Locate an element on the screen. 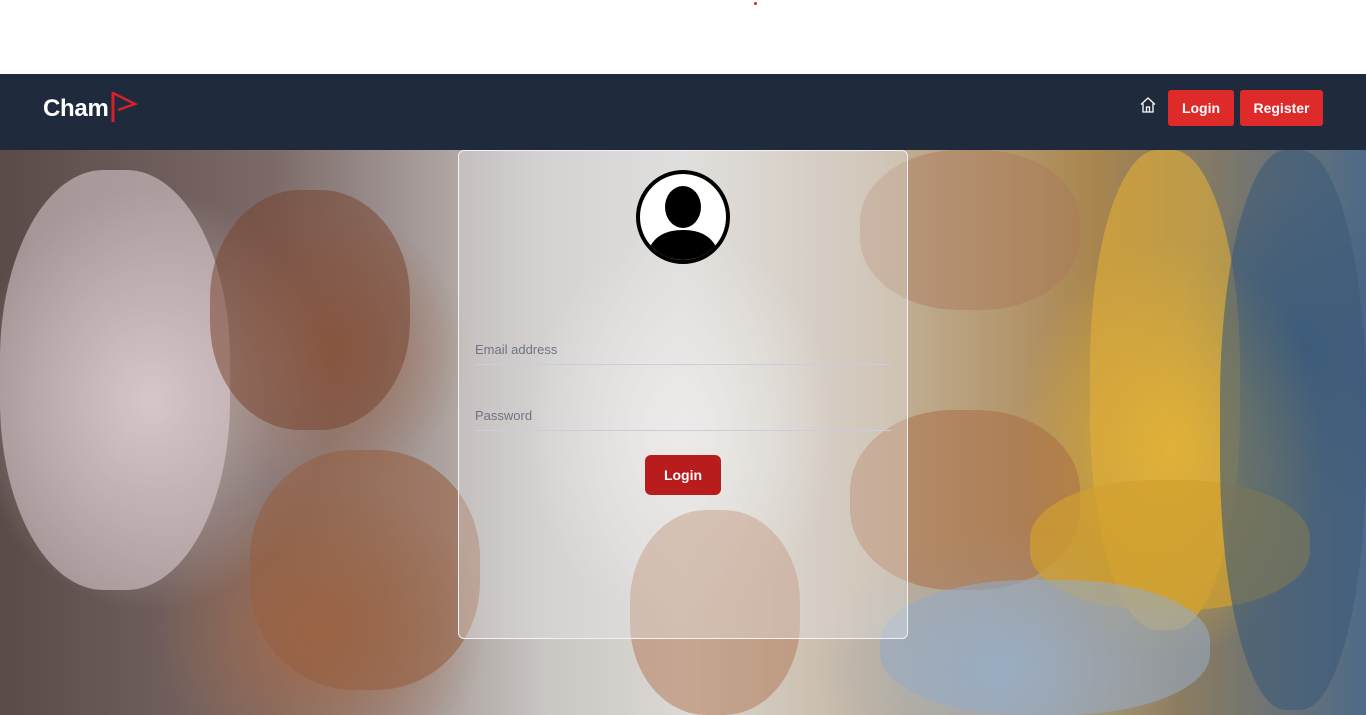  password-input is located at coordinates (683, 416).